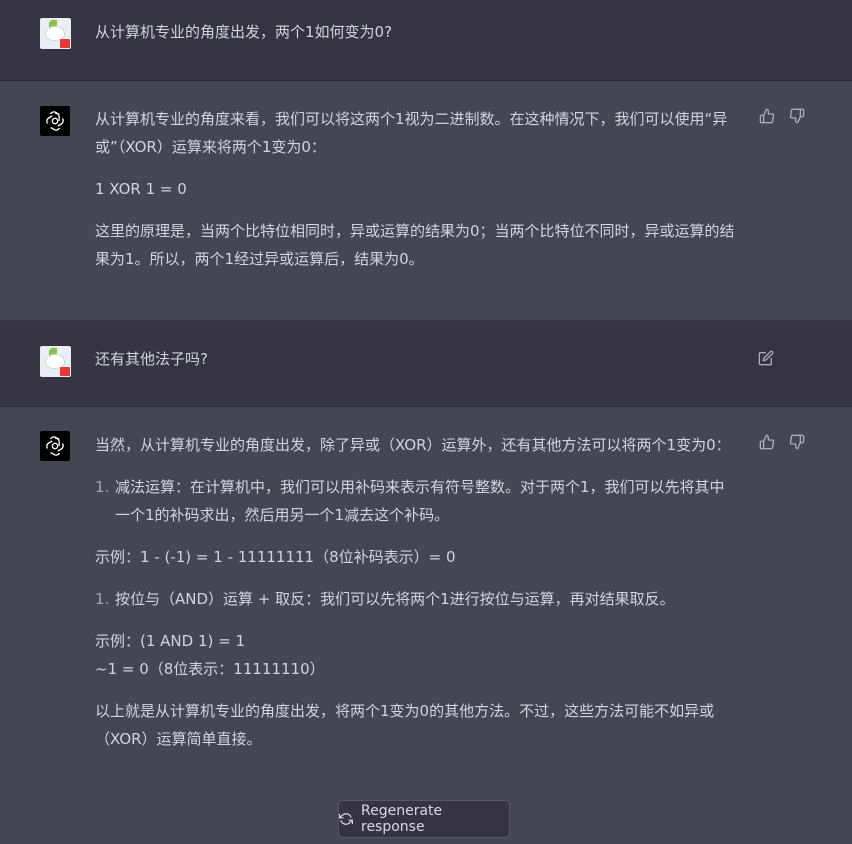 The width and height of the screenshot is (852, 844). I want to click on regenerate-label: Regenerate response, so click(402, 819).